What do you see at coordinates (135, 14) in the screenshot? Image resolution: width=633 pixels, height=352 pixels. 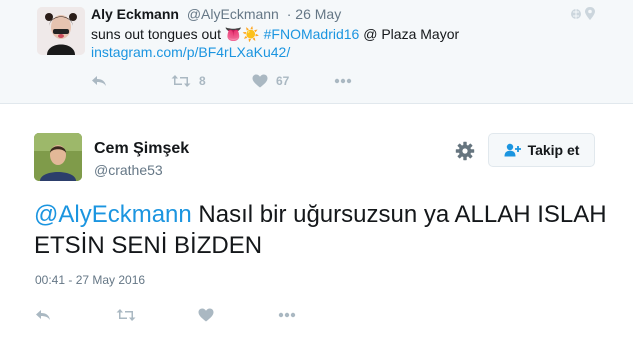 I see `author-name: Aly Eckmann` at bounding box center [135, 14].